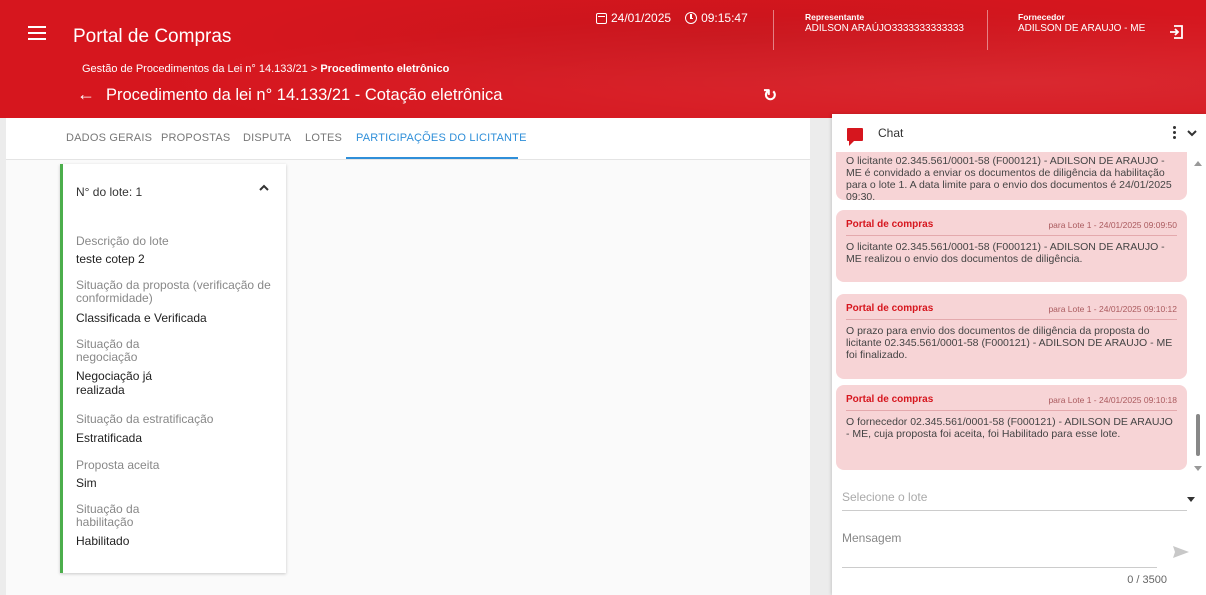 The width and height of the screenshot is (1206, 595). What do you see at coordinates (110, 259) in the screenshot?
I see `field-value: teste cotep 2` at bounding box center [110, 259].